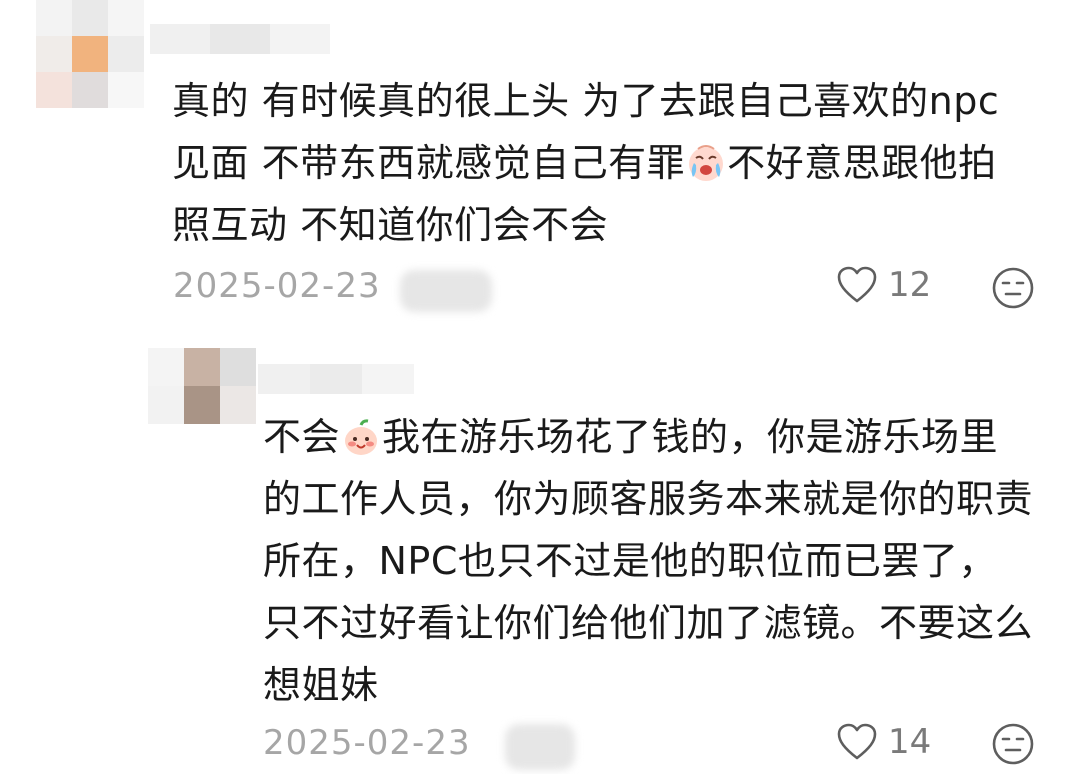 This screenshot has height=774, width=1080. Describe the element at coordinates (302, 437) in the screenshot. I see `comment-fragment: 不会` at that location.